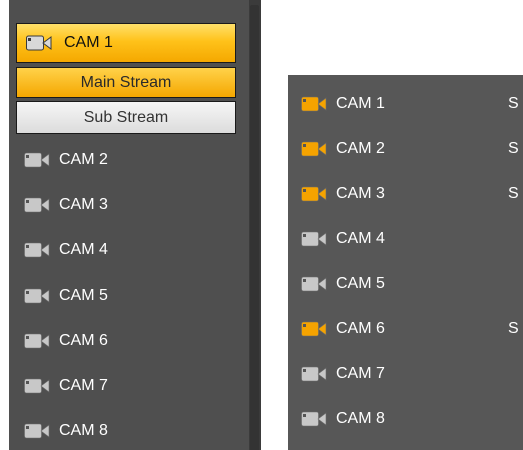  I want to click on left-panel-scrollbar, so click(255, 225).